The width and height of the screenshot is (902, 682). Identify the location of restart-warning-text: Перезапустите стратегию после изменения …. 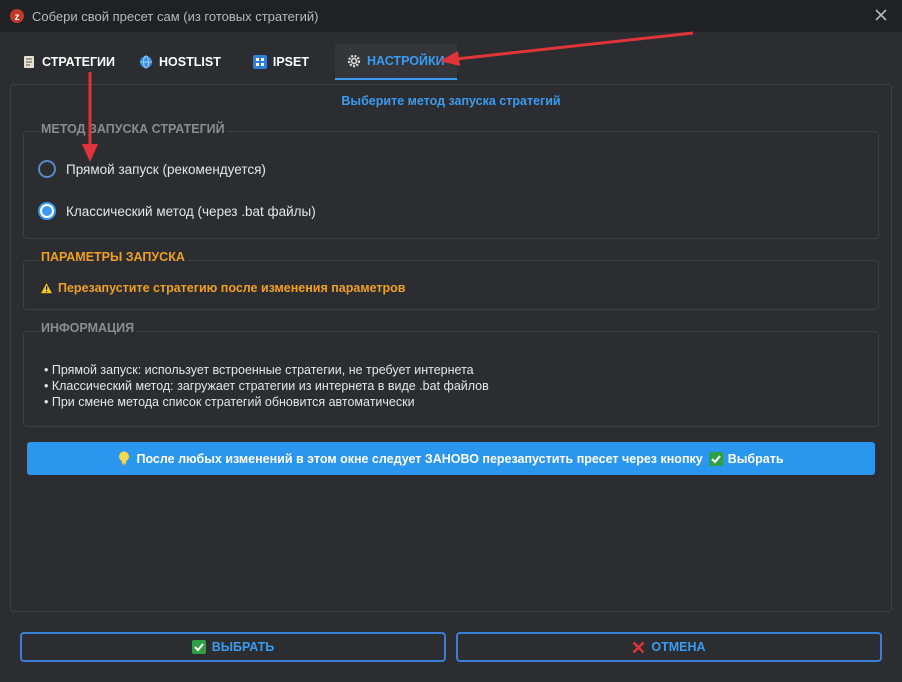
(232, 288).